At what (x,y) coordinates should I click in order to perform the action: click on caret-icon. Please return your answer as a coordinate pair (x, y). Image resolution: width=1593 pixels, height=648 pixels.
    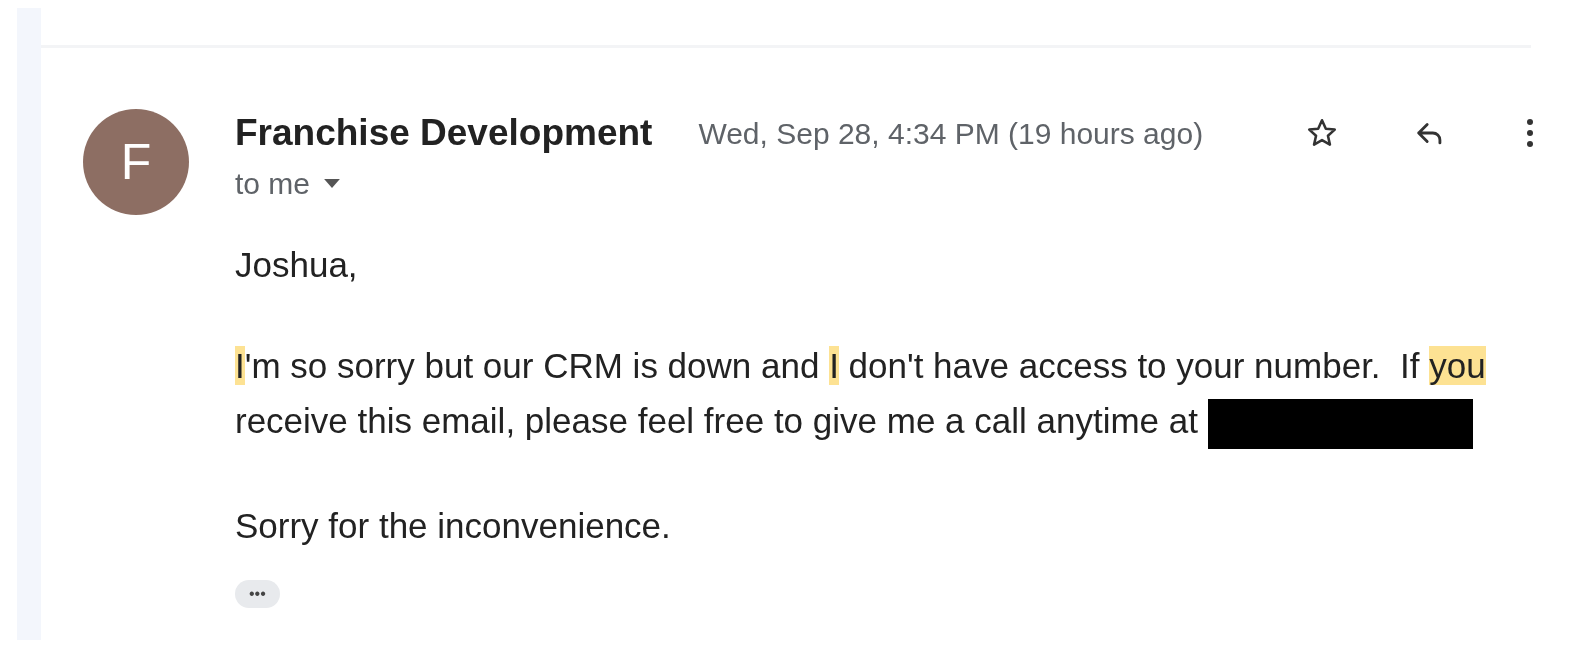
    Looking at the image, I should click on (332, 183).